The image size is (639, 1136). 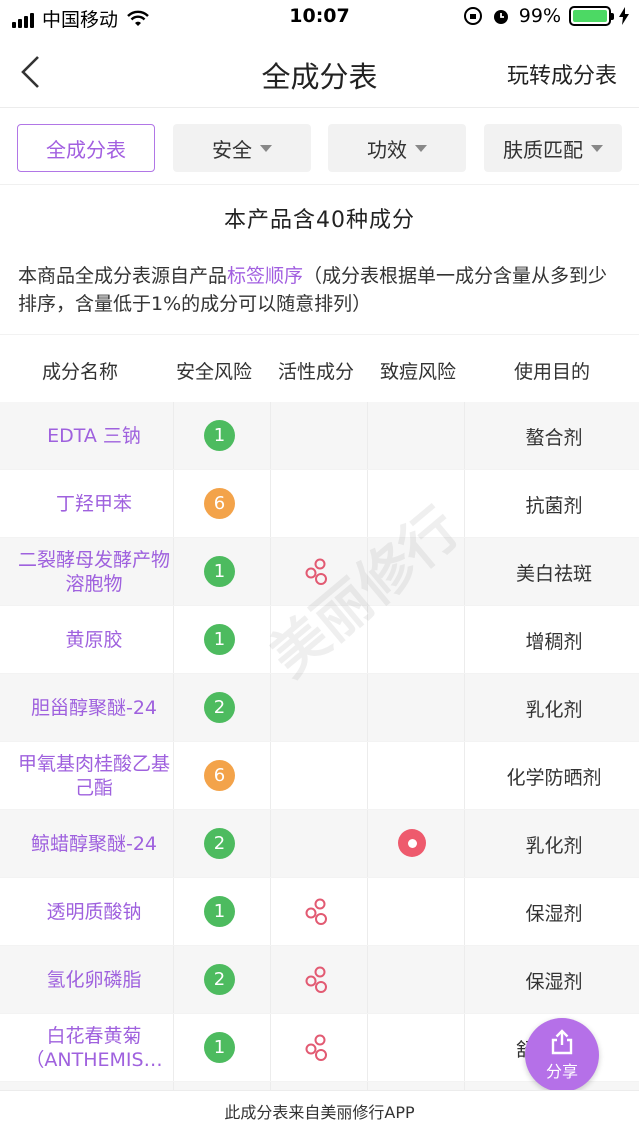 What do you see at coordinates (319, 504) in the screenshot?
I see `table-row: 丁羟甲苯 6 抗菌剂` at bounding box center [319, 504].